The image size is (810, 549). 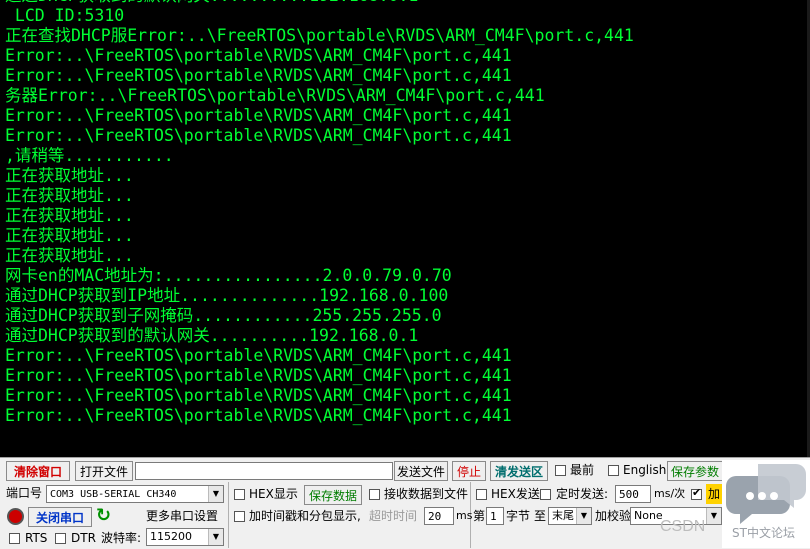 I want to click on terminal-line: 通过DHCP获取到IP地址..............192.168.0.100, so click(x=227, y=295).